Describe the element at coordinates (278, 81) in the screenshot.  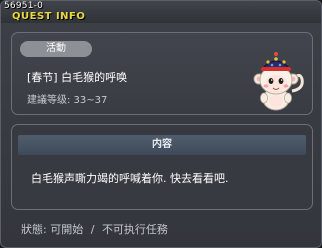
I see `monkey-npc-icon` at that location.